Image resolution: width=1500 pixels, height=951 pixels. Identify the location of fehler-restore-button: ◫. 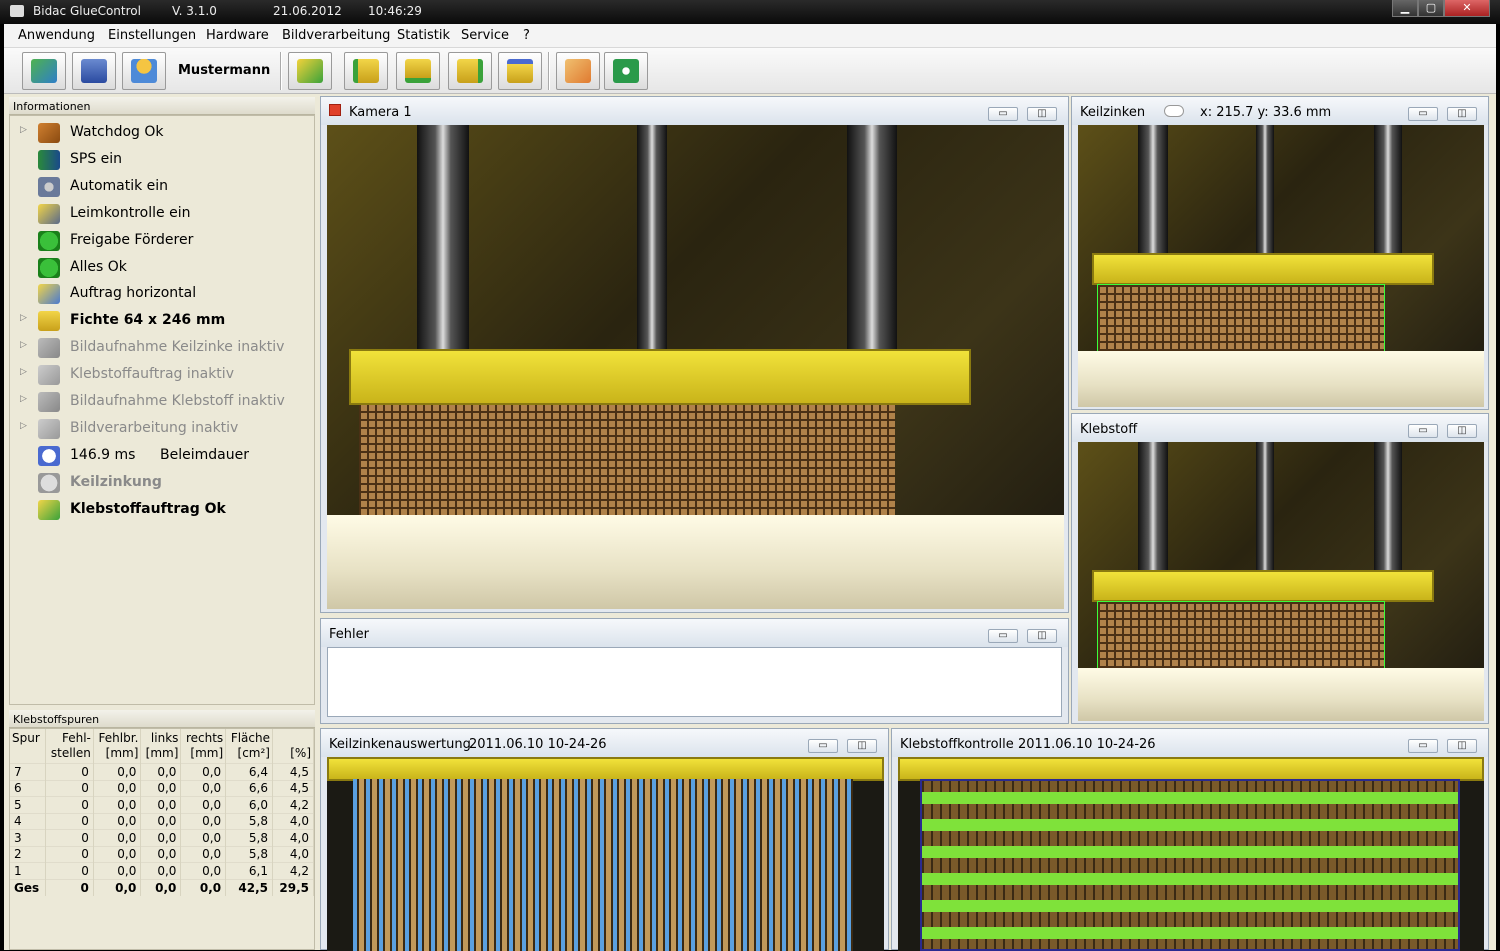
(1042, 636).